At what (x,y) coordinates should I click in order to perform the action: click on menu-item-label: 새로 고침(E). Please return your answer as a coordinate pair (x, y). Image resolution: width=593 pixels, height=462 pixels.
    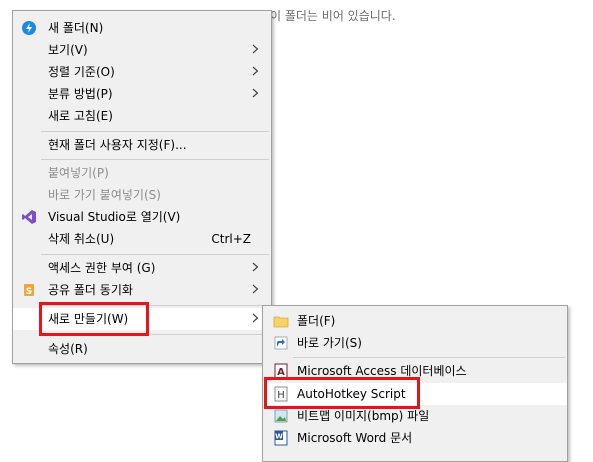
    Looking at the image, I should click on (80, 116).